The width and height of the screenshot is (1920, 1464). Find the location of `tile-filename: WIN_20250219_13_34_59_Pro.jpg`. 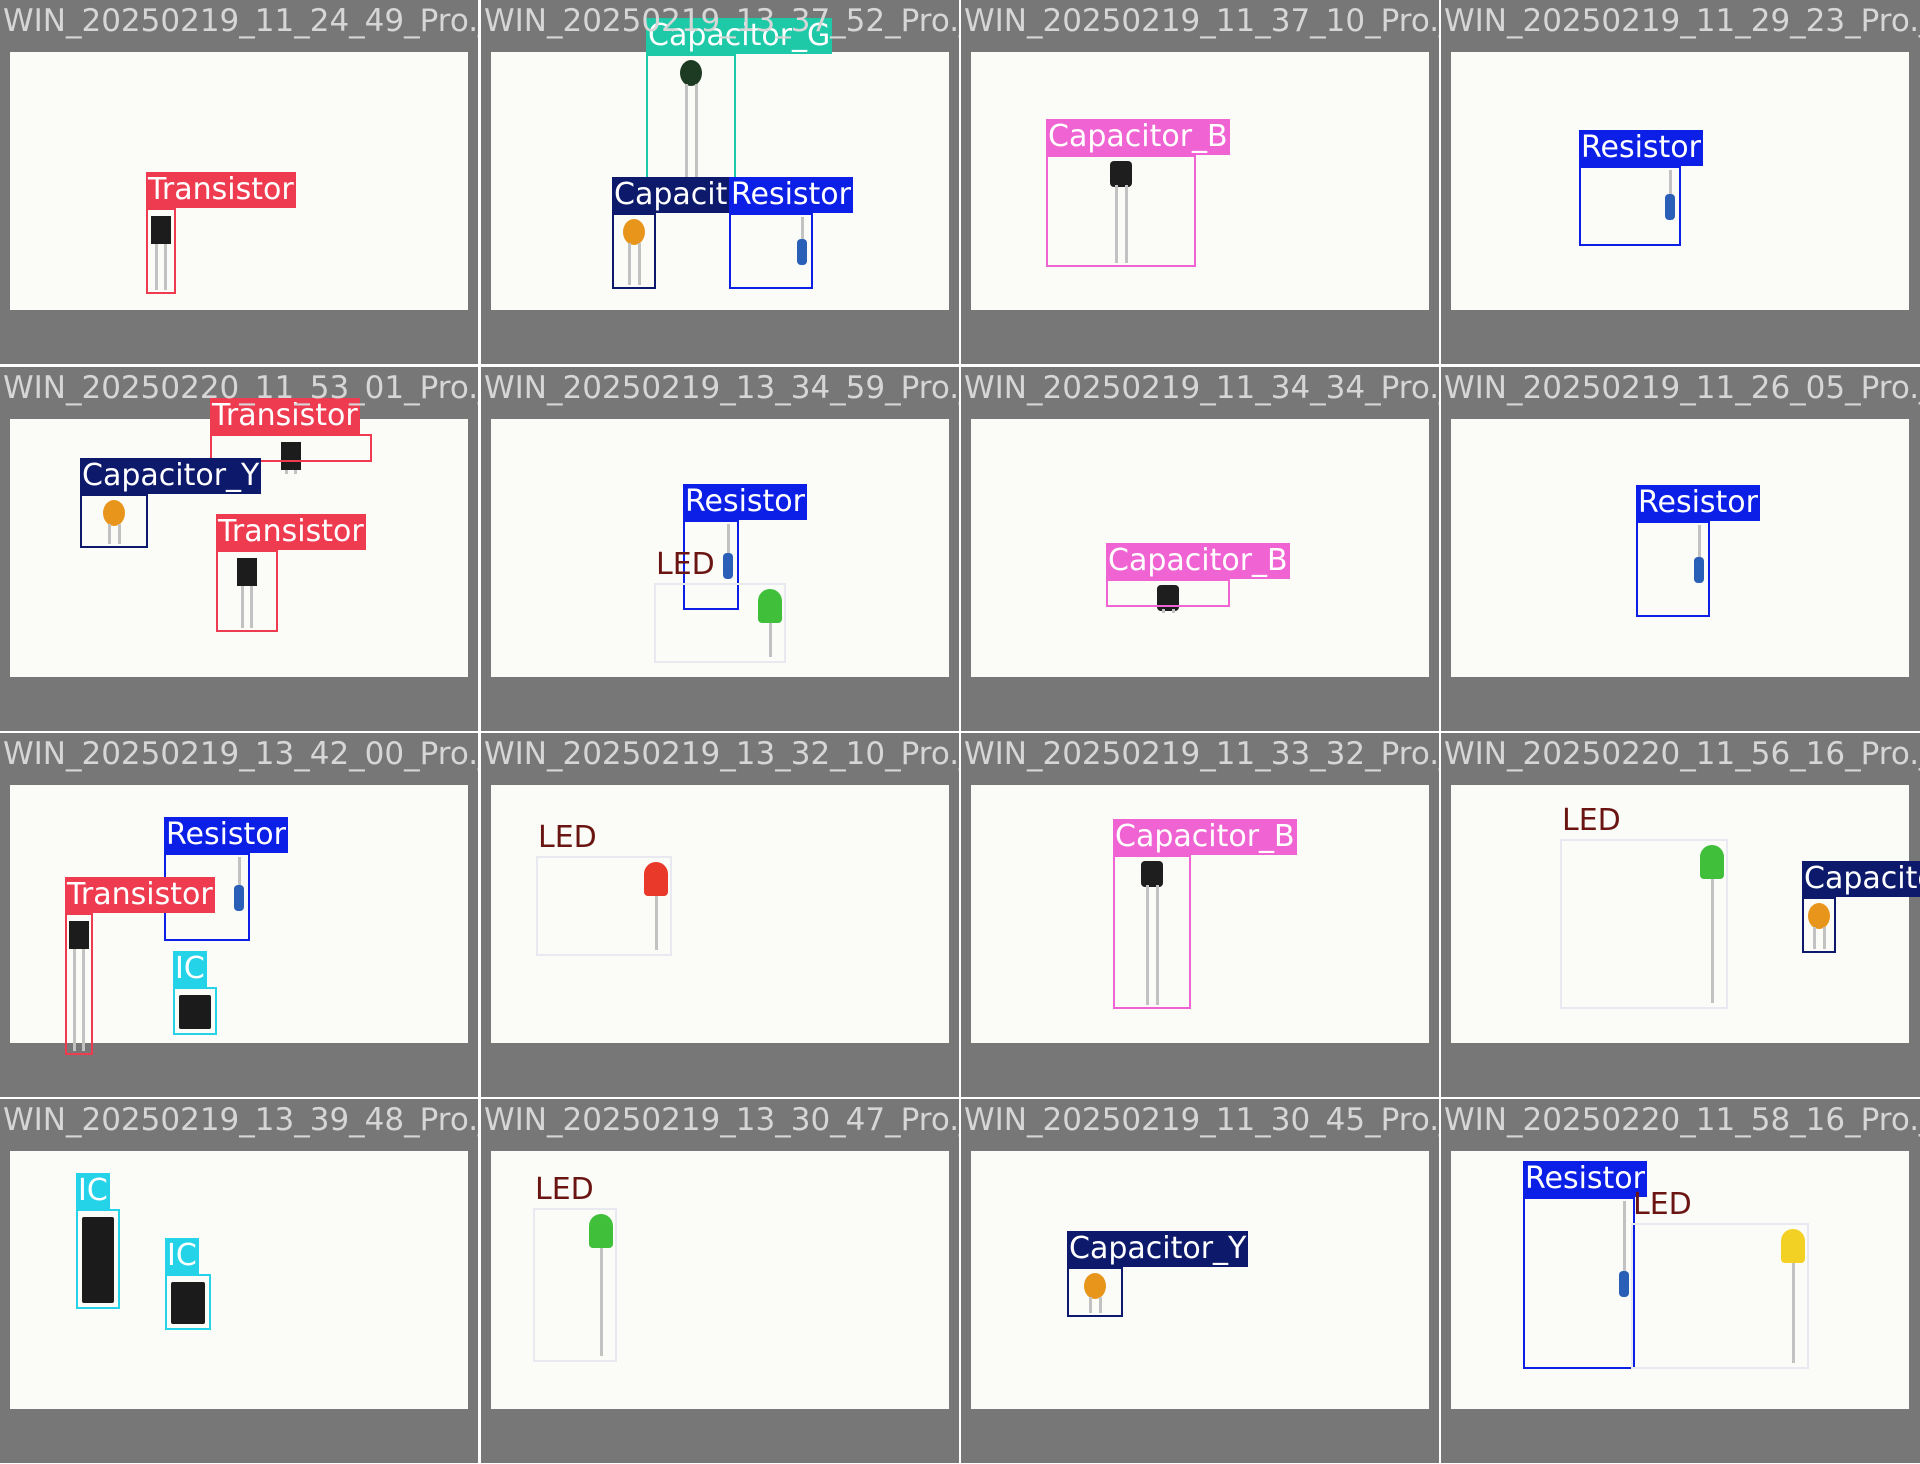

tile-filename: WIN_20250219_13_34_59_Pro.jpg is located at coordinates (721, 388).